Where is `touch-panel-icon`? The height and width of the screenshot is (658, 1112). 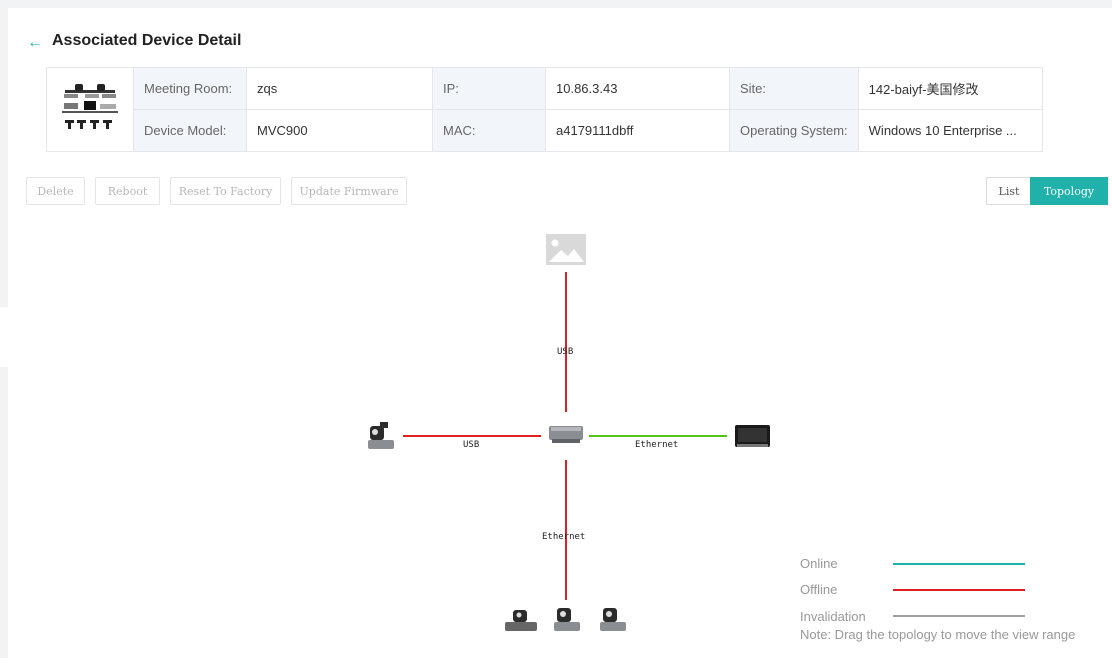 touch-panel-icon is located at coordinates (752, 436).